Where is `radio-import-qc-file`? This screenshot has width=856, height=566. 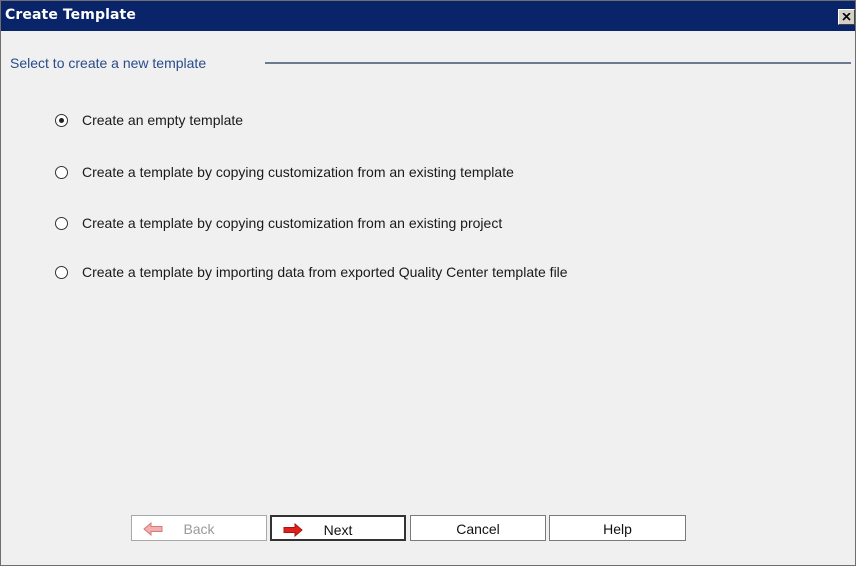
radio-import-qc-file is located at coordinates (61, 272).